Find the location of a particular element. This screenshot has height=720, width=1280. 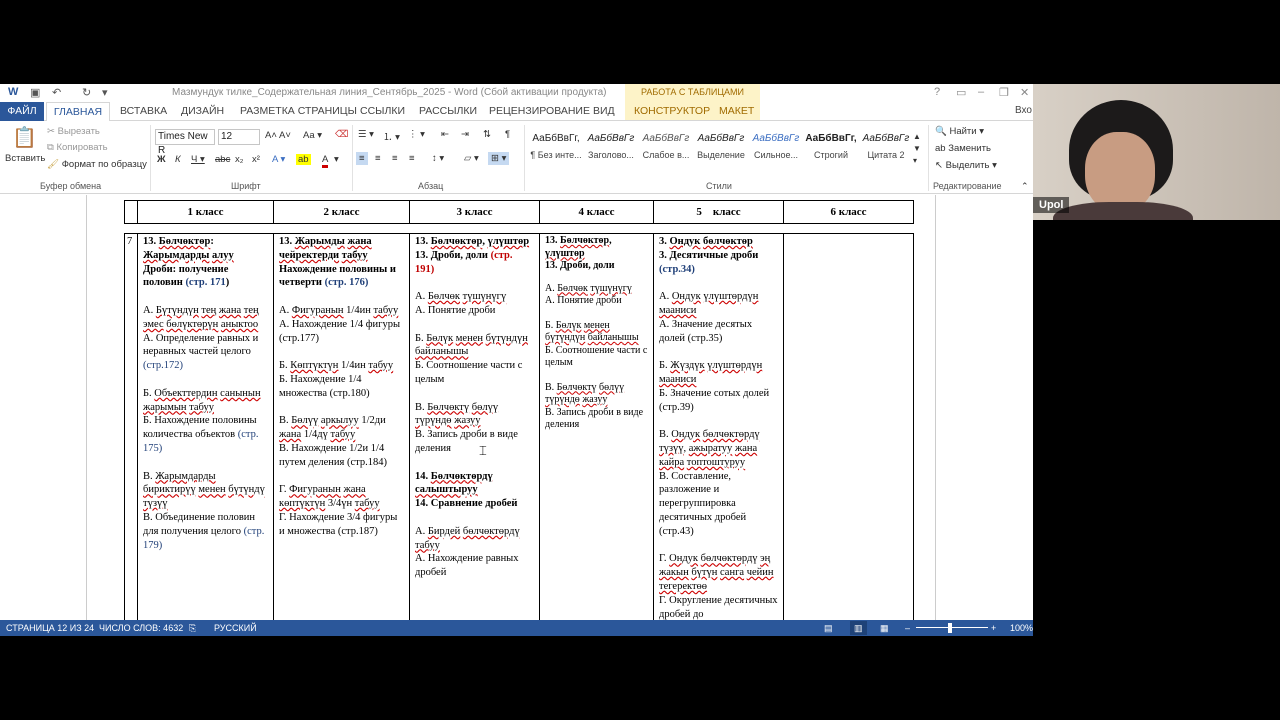

customize-toolbar-icon: ▾ is located at coordinates (105, 92).